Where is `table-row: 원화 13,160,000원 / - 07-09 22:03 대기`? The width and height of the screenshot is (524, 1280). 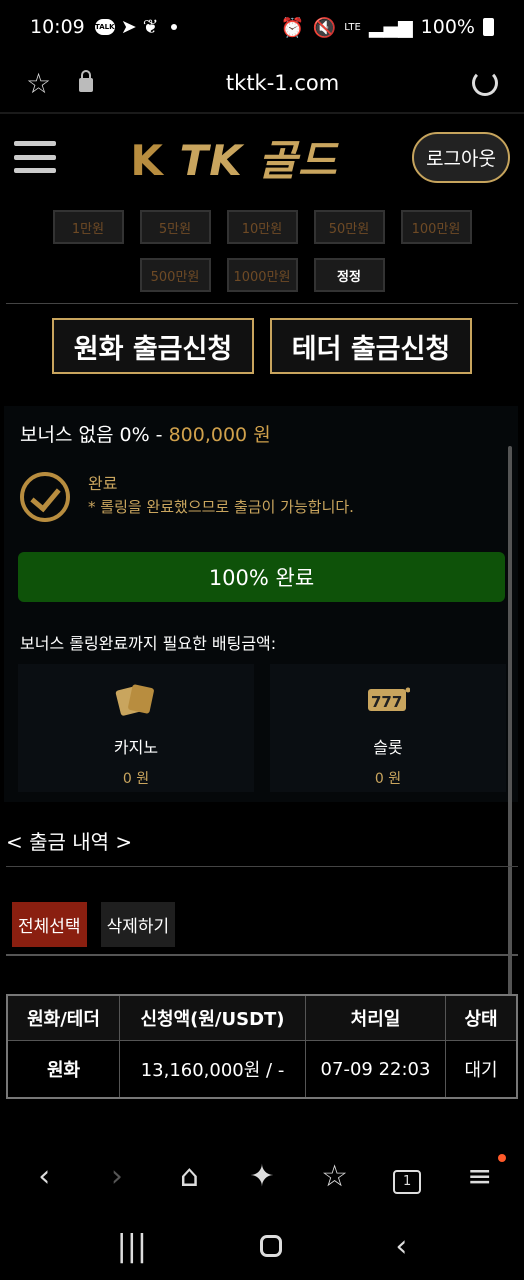 table-row: 원화 13,160,000원 / - 07-09 22:03 대기 is located at coordinates (262, 1068).